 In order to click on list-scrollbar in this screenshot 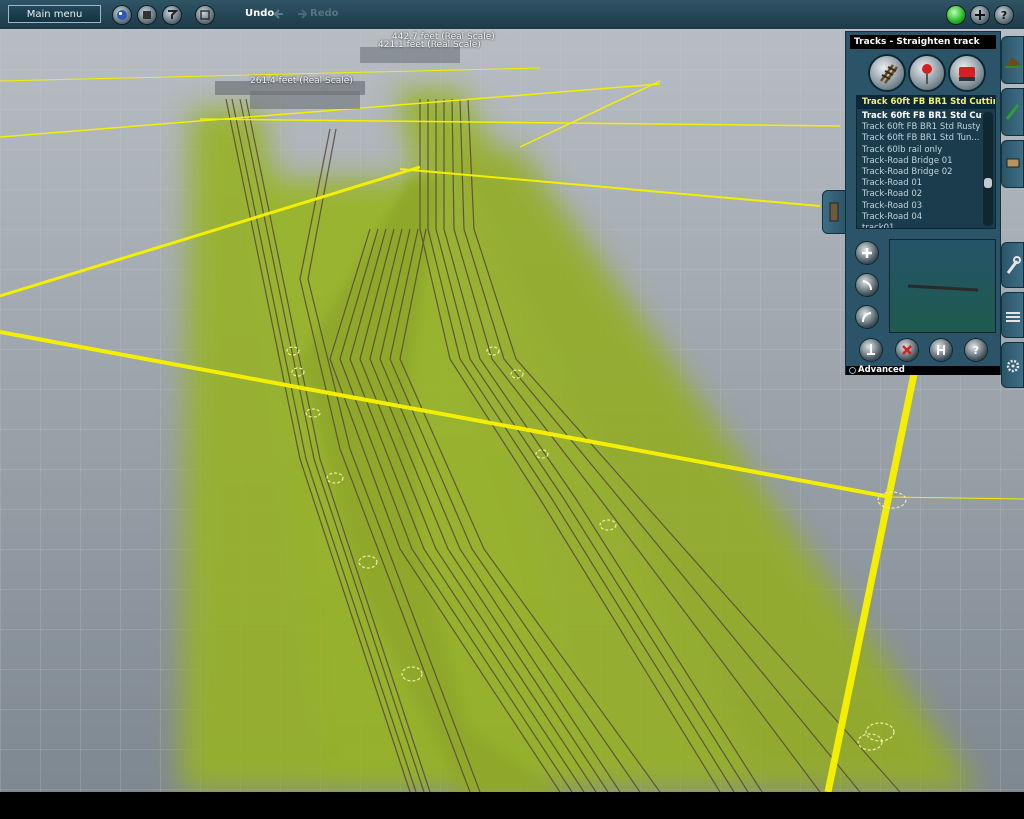, I will do `click(988, 169)`.